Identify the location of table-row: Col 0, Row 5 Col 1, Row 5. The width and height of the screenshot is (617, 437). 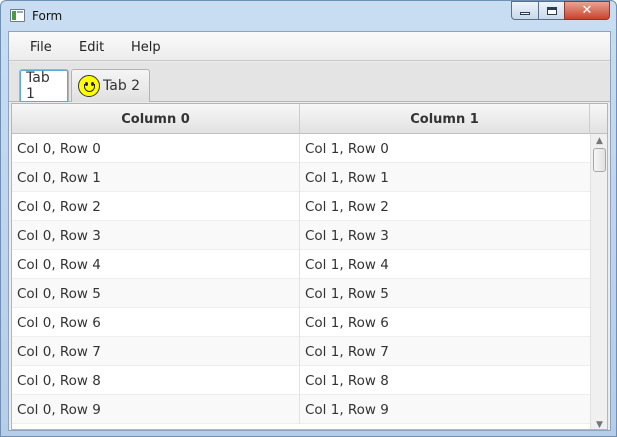
(301, 293).